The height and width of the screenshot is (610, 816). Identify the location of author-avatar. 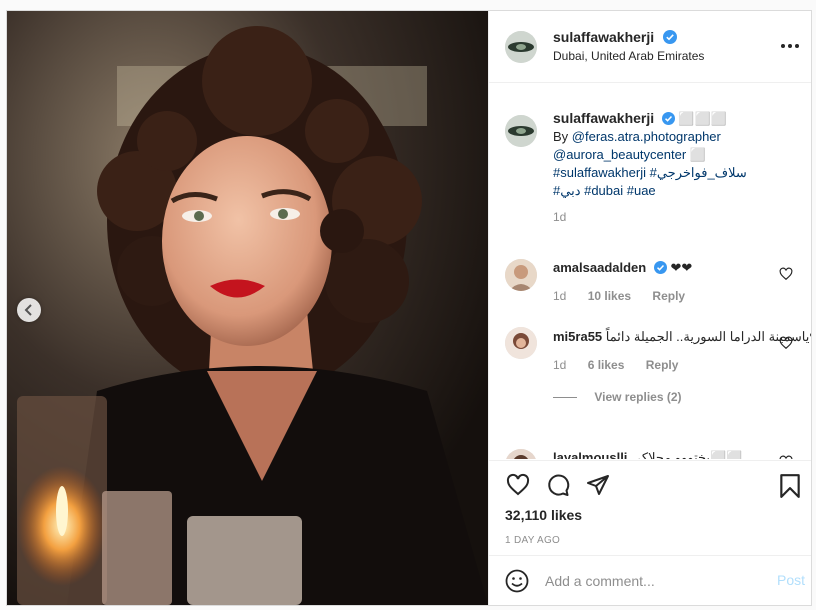
(521, 47).